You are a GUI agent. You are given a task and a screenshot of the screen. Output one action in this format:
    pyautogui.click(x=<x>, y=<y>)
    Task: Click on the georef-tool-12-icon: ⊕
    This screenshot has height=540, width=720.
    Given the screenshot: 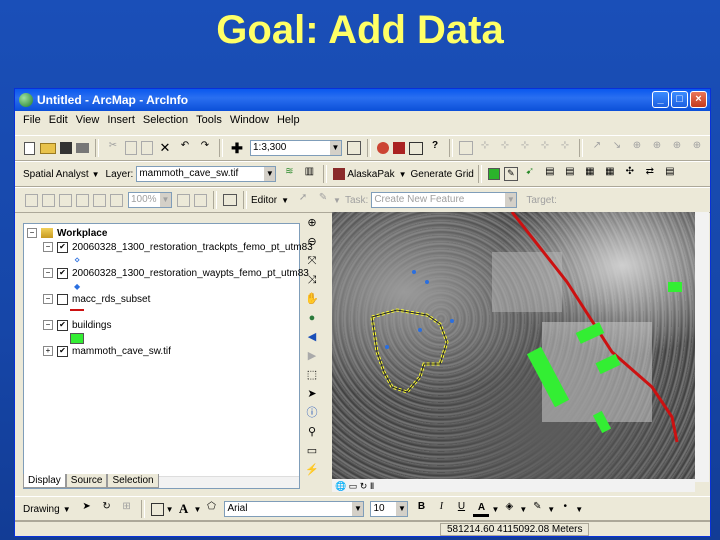 What is the action you would take?
    pyautogui.click(x=697, y=148)
    